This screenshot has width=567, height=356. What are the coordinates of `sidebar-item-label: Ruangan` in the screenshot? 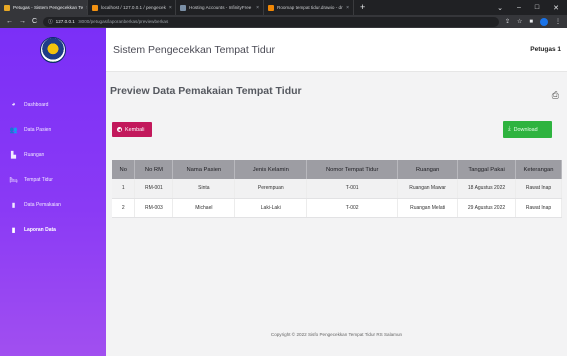 It's located at (34, 154).